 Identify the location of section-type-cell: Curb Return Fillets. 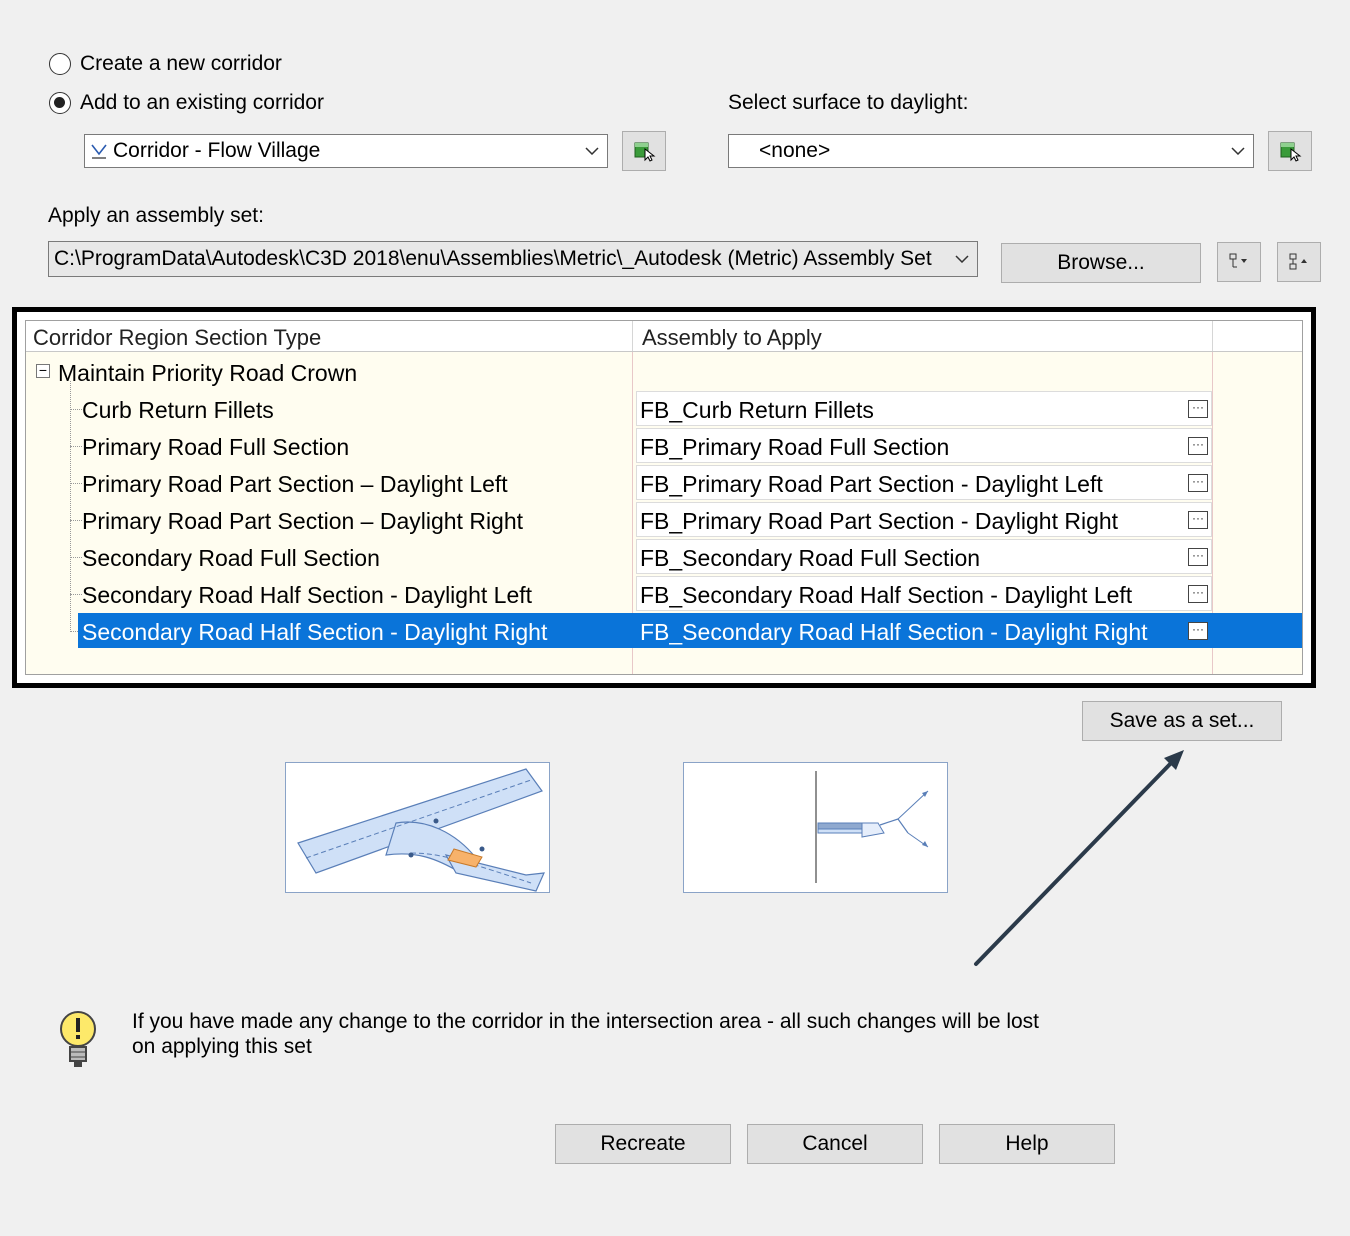
(178, 410).